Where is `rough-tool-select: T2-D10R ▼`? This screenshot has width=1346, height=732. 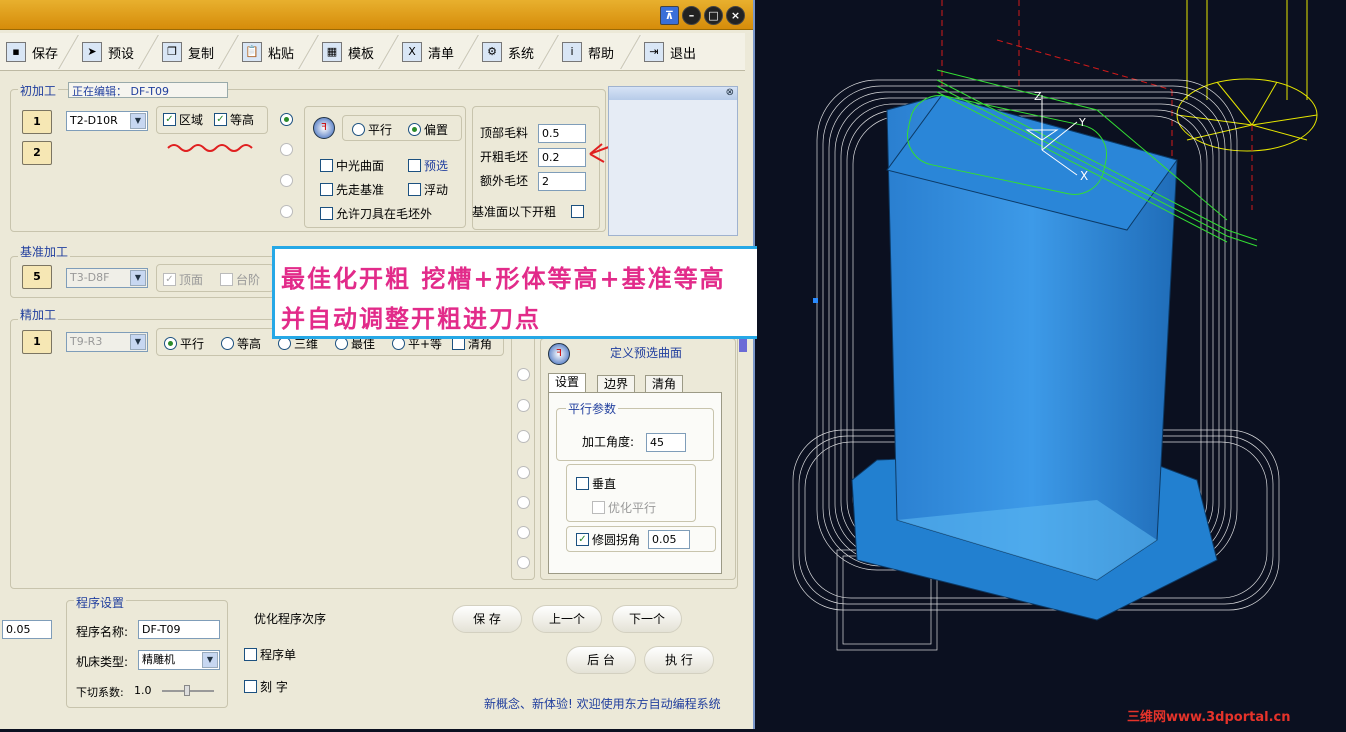
rough-tool-select: T2-D10R ▼ is located at coordinates (107, 121).